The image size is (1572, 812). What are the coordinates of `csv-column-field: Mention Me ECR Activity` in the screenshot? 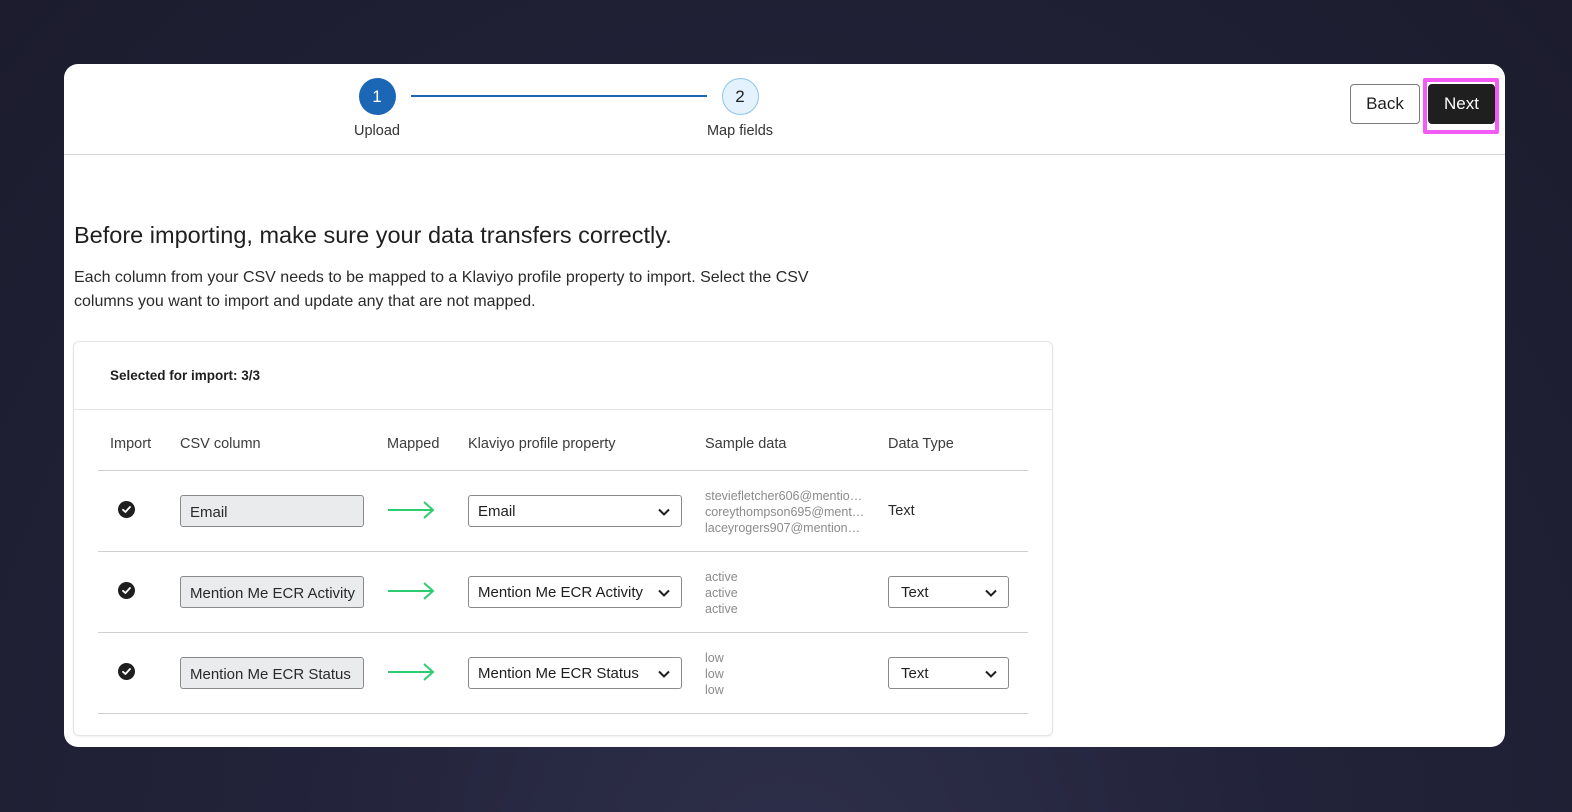 It's located at (272, 592).